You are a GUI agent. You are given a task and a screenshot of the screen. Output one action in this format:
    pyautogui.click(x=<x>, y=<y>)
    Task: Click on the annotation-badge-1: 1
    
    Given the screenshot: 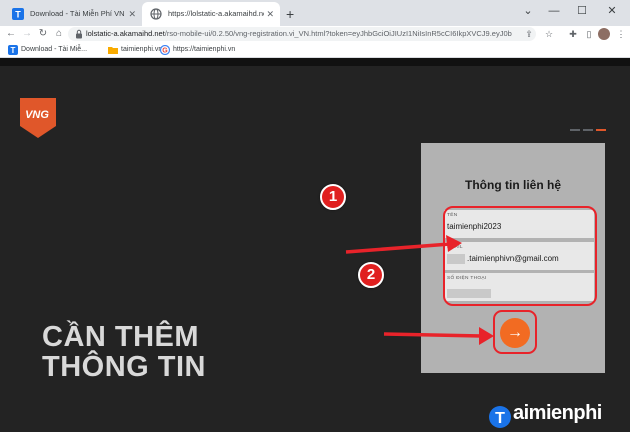 What is the action you would take?
    pyautogui.click(x=333, y=197)
    